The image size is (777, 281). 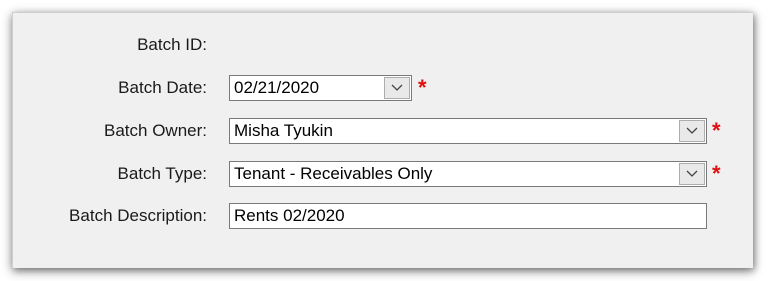 I want to click on batch-date-row: Batch Date: 02/21/2020 *, so click(x=383, y=88).